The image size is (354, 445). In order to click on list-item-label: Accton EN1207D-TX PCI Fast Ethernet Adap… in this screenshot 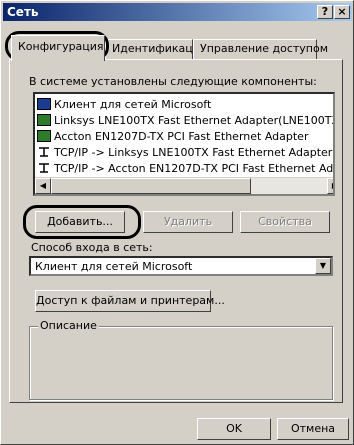, I will do `click(181, 136)`.